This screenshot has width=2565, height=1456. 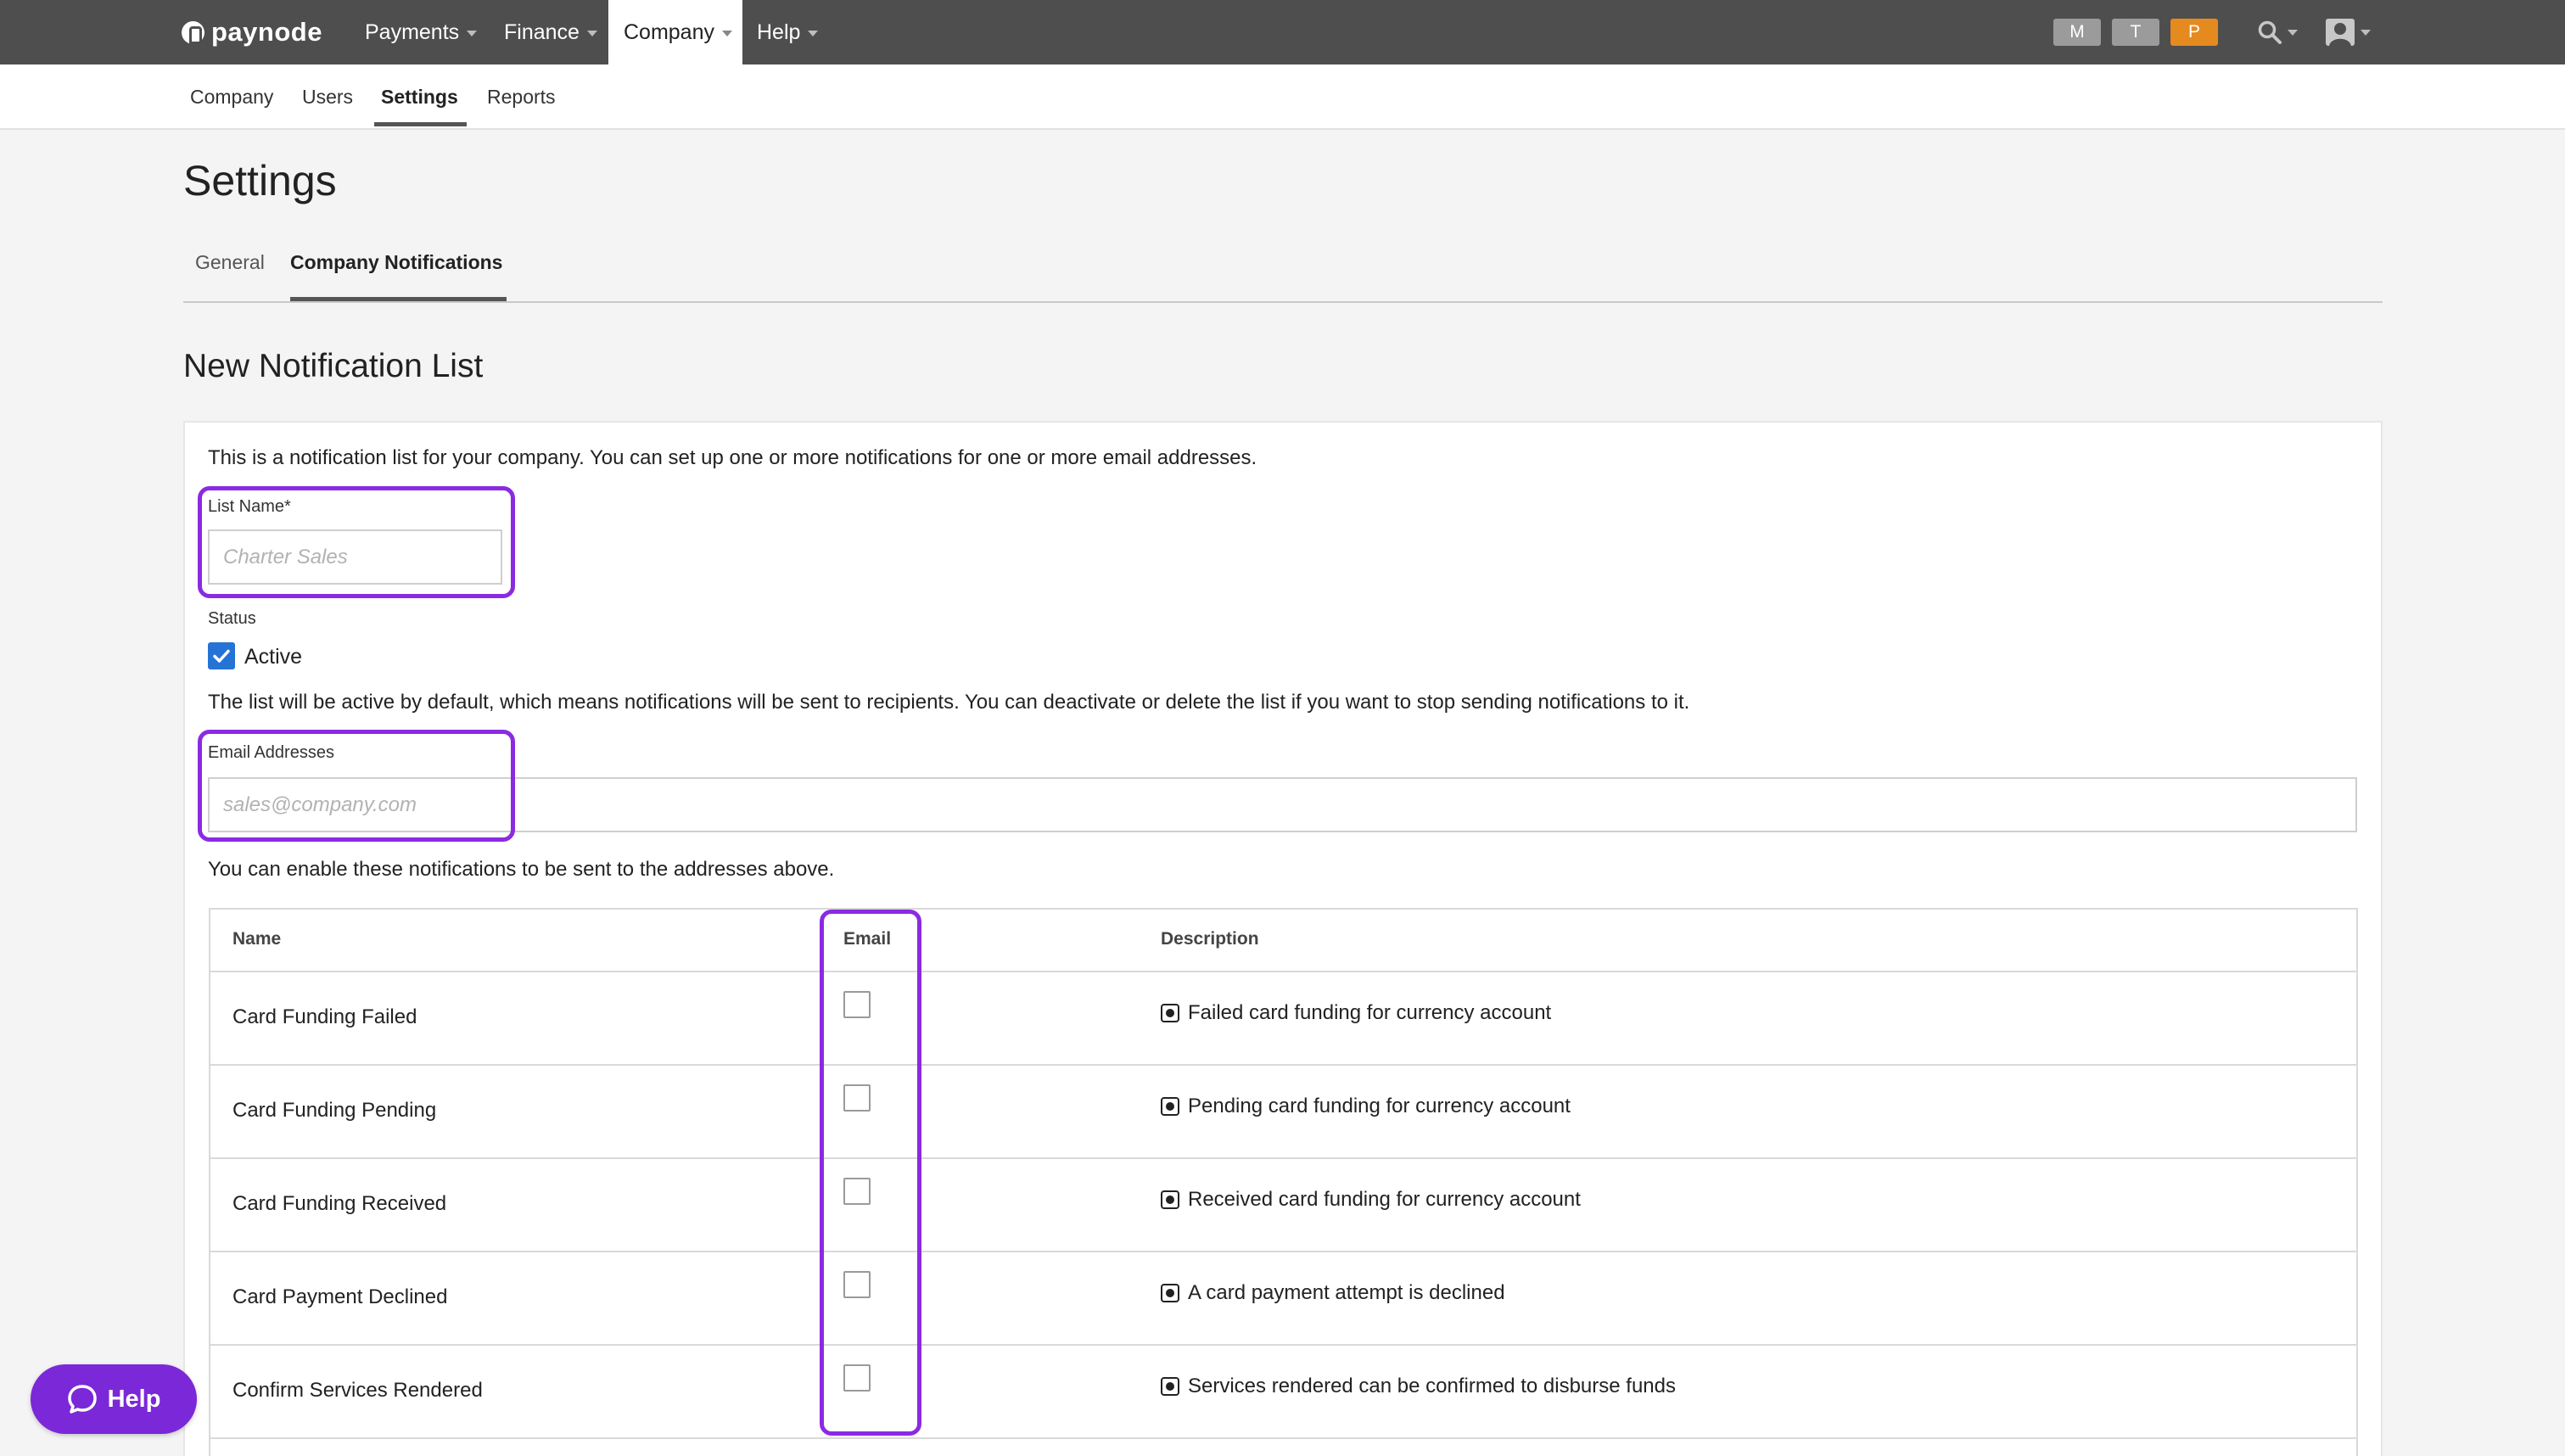 What do you see at coordinates (231, 96) in the screenshot?
I see `subnav-company: Company` at bounding box center [231, 96].